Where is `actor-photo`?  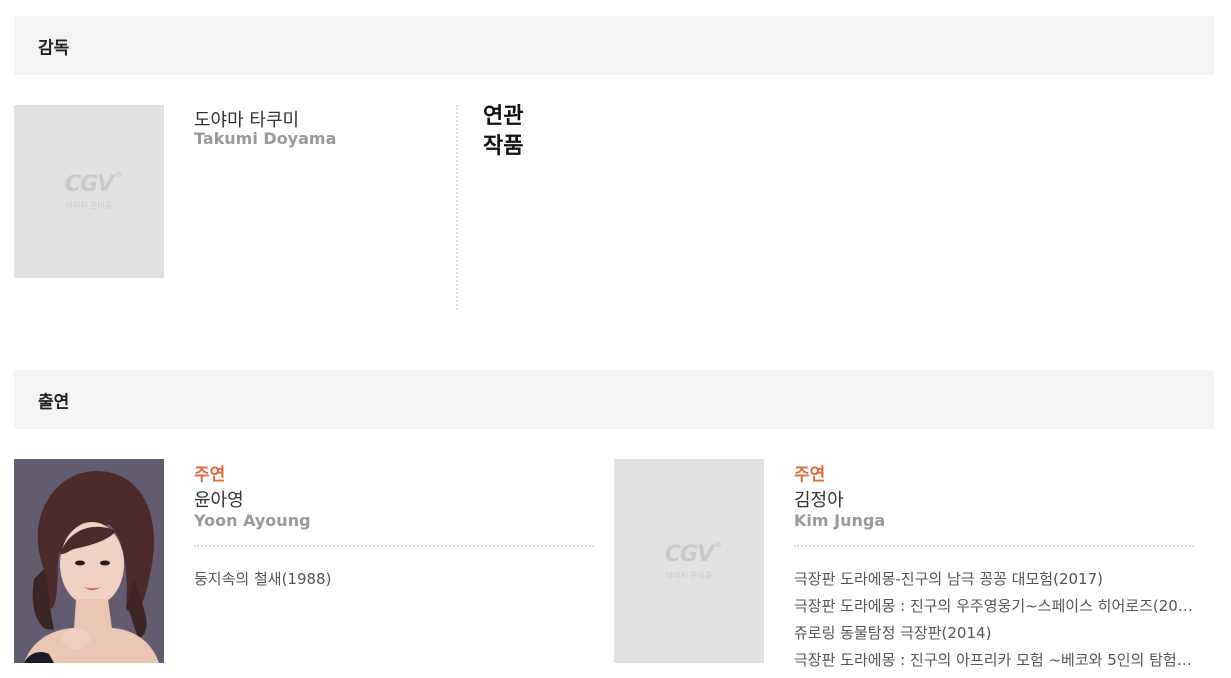 actor-photo is located at coordinates (89, 561).